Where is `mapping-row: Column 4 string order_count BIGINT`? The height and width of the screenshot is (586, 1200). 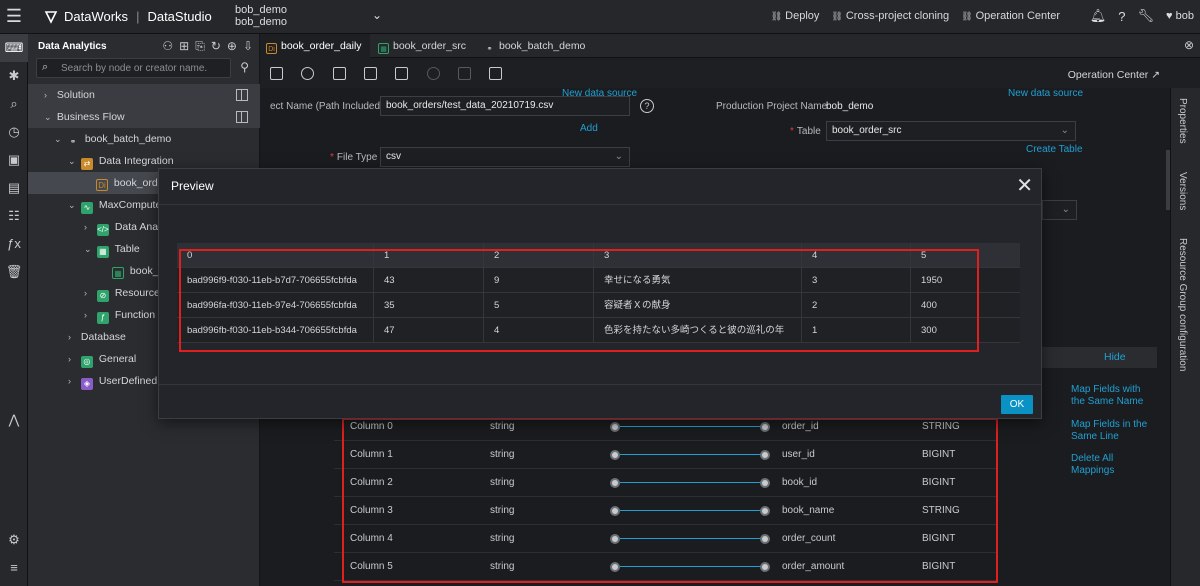
mapping-row: Column 4 string order_count BIGINT is located at coordinates (666, 539).